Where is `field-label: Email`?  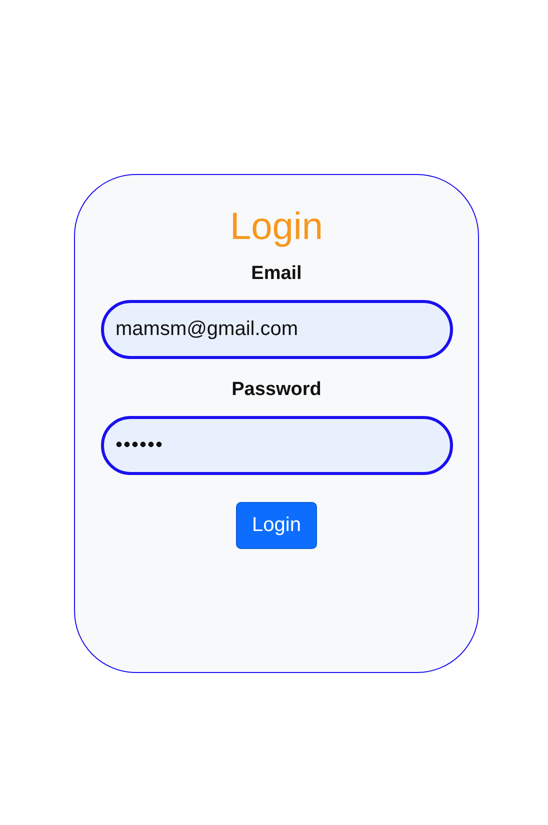 field-label: Email is located at coordinates (276, 274).